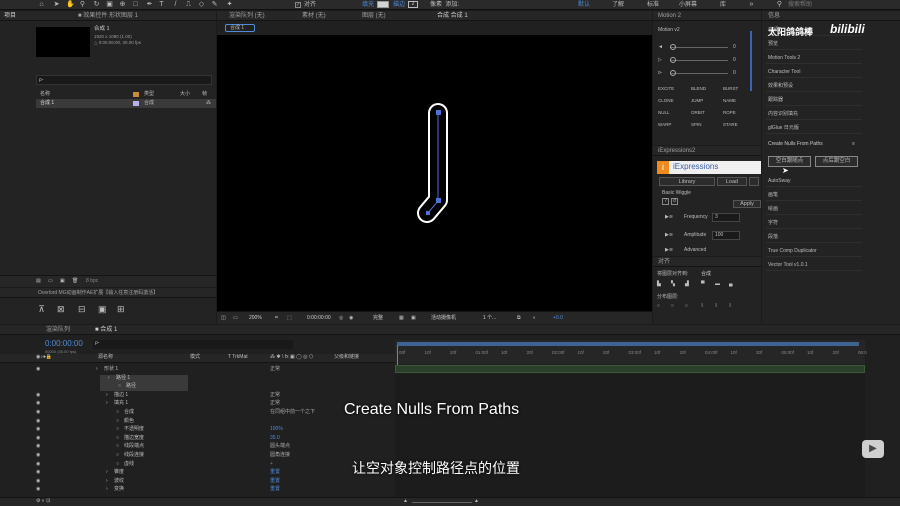  I want to click on push-icon: ⊠, so click(61, 309).